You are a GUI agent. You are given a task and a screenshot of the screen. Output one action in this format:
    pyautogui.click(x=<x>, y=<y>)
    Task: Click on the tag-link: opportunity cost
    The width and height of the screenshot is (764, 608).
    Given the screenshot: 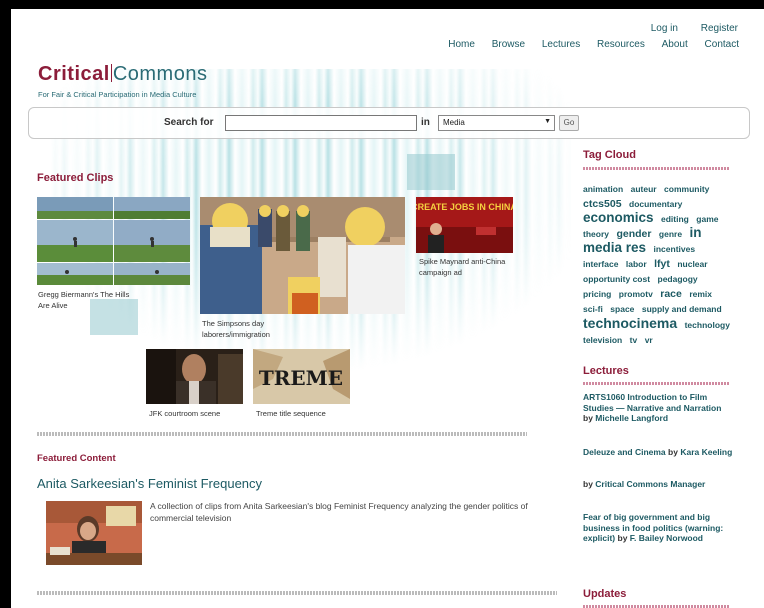 What is the action you would take?
    pyautogui.click(x=616, y=279)
    